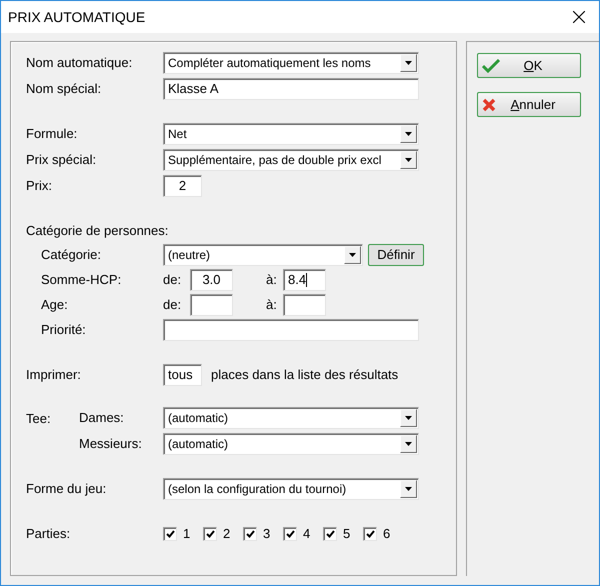 This screenshot has height=586, width=600. I want to click on field-label: Priorité:, so click(64, 330).